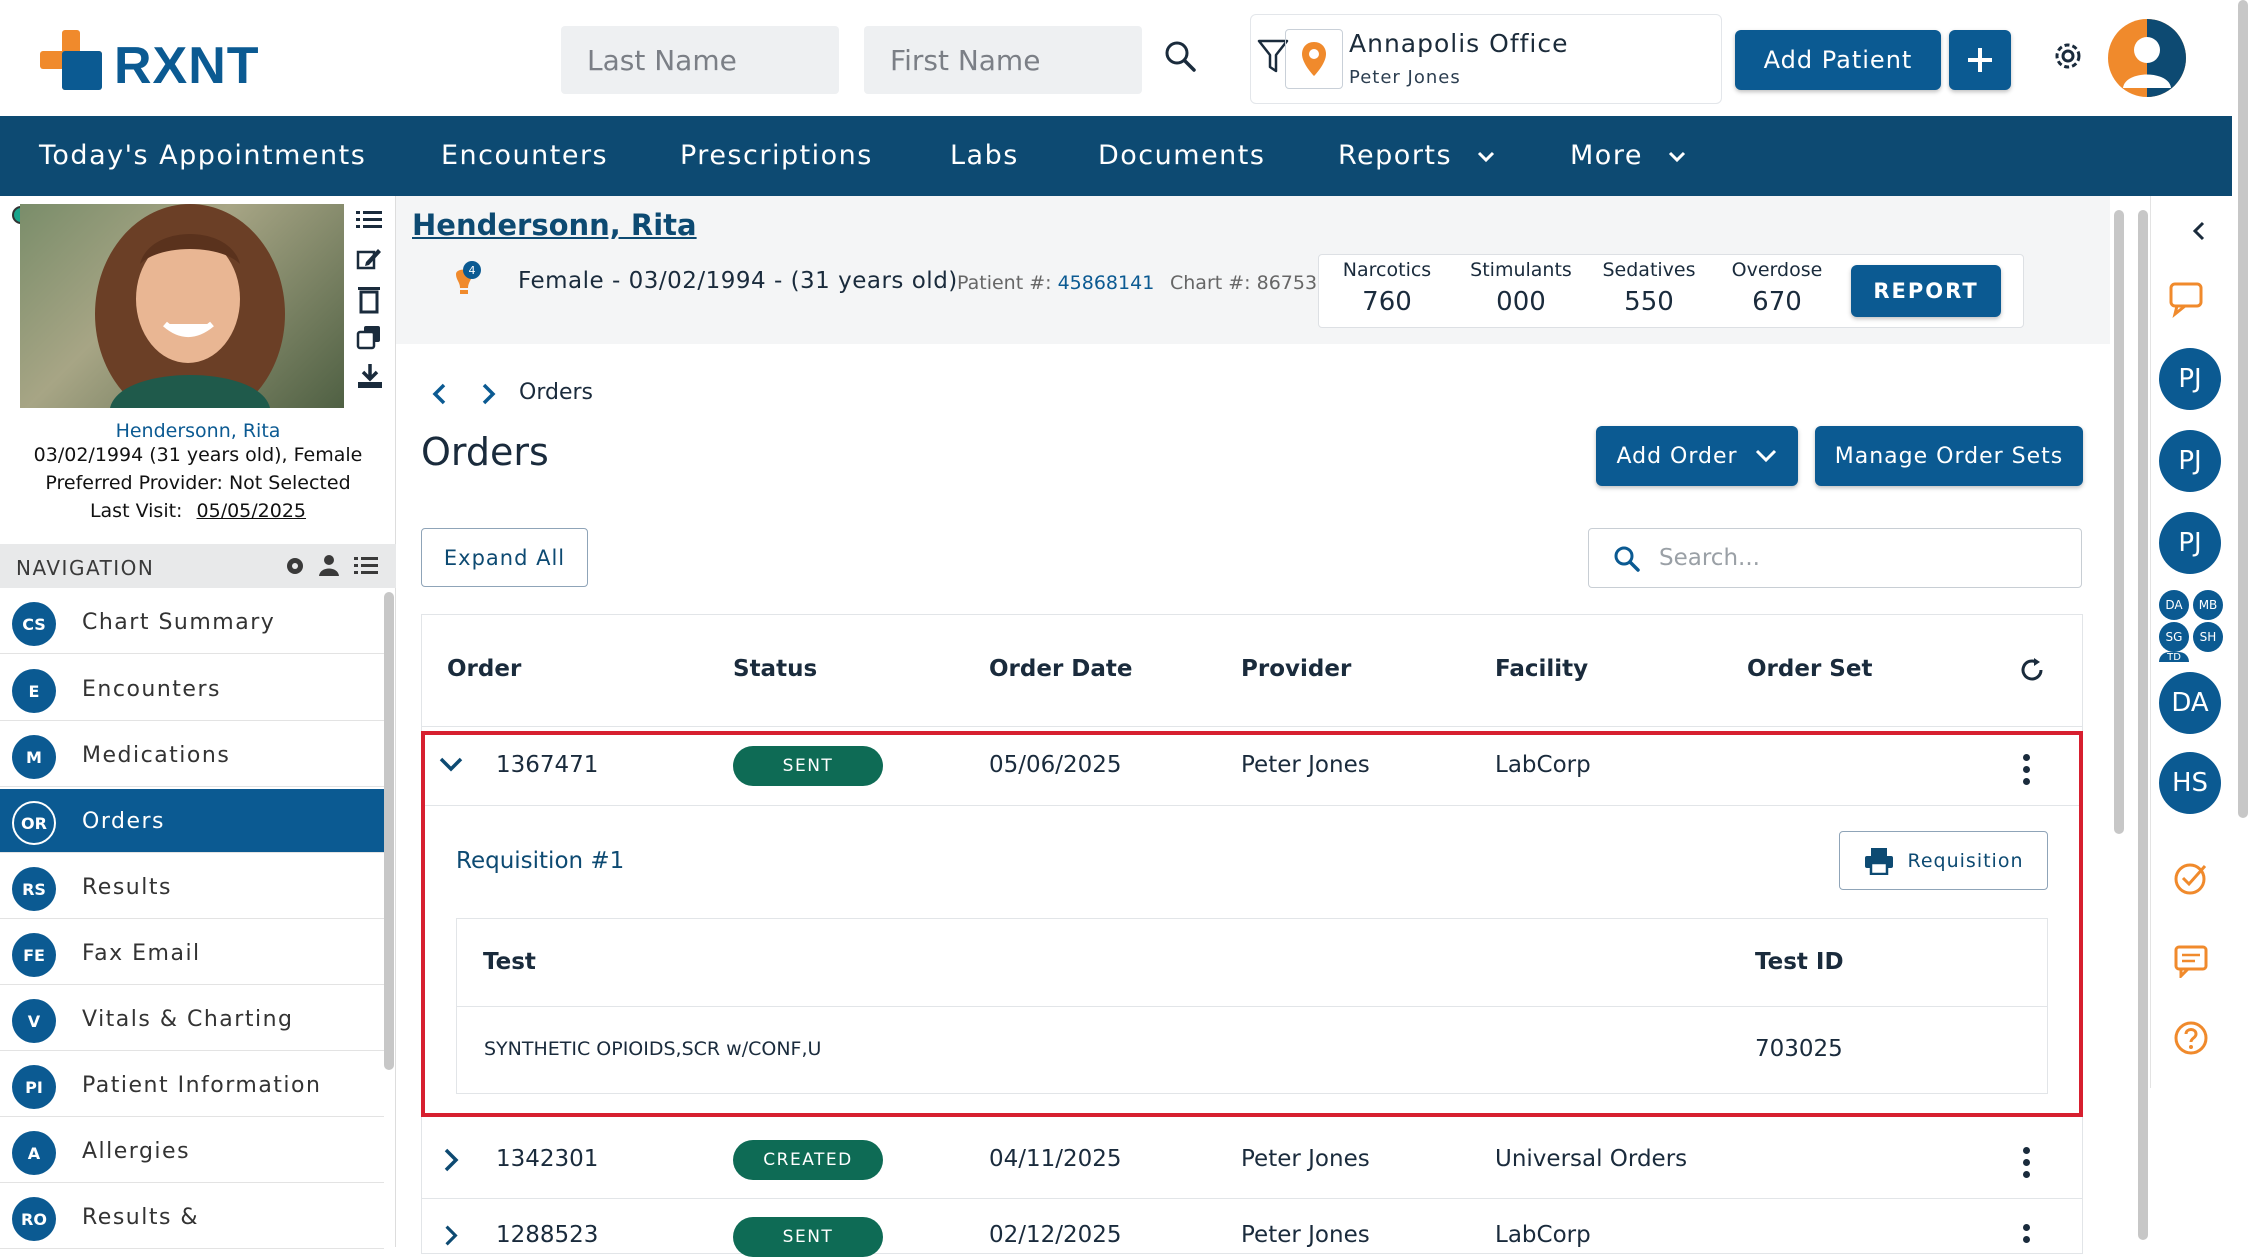 This screenshot has width=2252, height=1257. What do you see at coordinates (1055, 765) in the screenshot?
I see `order-date: 05/06/2025` at bounding box center [1055, 765].